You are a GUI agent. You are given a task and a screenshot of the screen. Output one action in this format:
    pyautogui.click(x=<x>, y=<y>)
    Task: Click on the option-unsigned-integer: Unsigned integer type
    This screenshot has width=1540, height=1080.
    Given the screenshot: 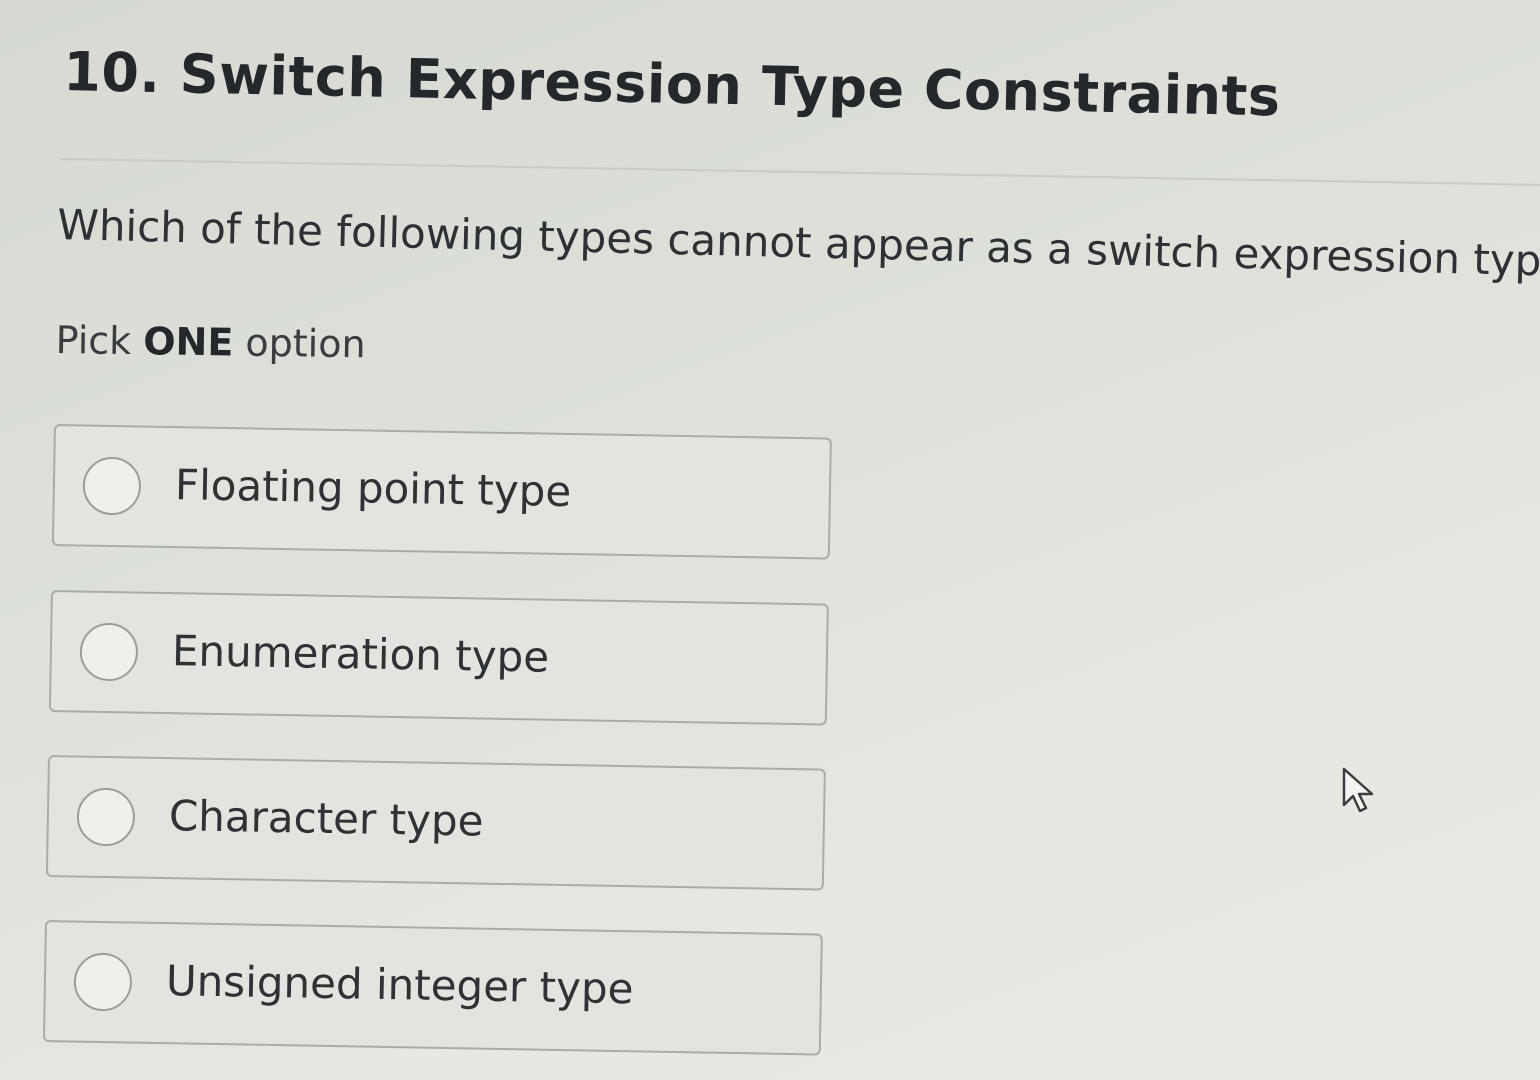 What is the action you would take?
    pyautogui.click(x=432, y=988)
    